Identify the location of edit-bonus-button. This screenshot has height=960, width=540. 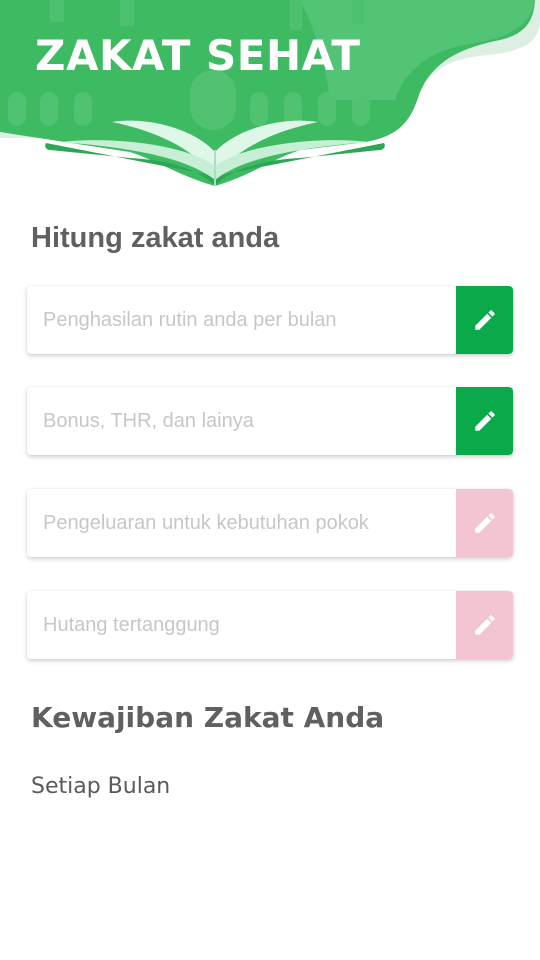
(484, 421).